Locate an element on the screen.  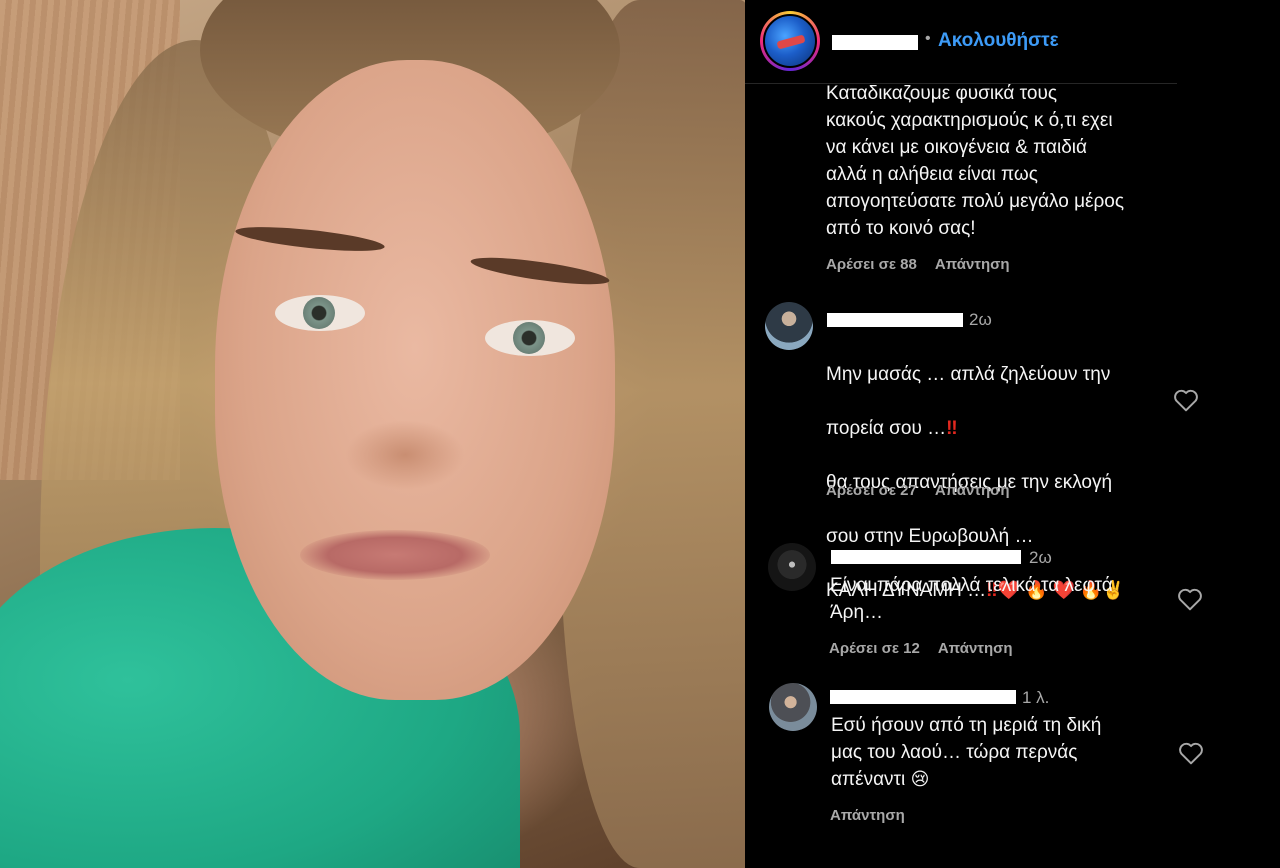
post-header: • Ακολουθήστε is located at coordinates (961, 42).